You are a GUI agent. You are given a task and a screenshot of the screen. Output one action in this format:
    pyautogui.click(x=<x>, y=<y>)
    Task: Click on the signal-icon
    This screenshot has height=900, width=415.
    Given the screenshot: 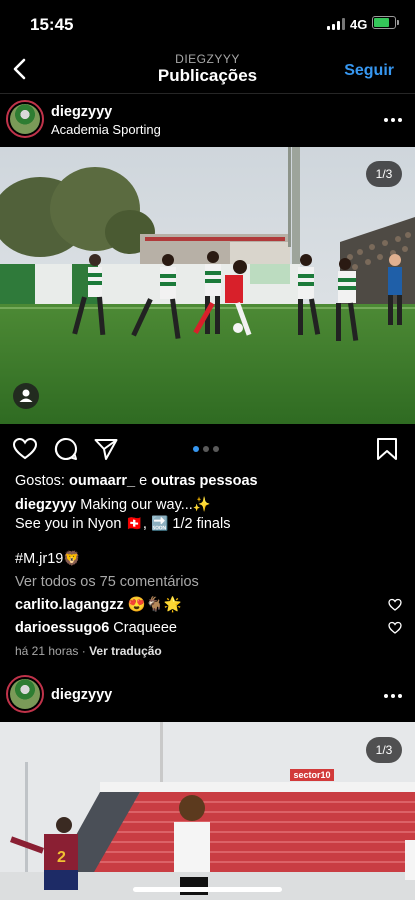 What is the action you would take?
    pyautogui.click(x=336, y=24)
    